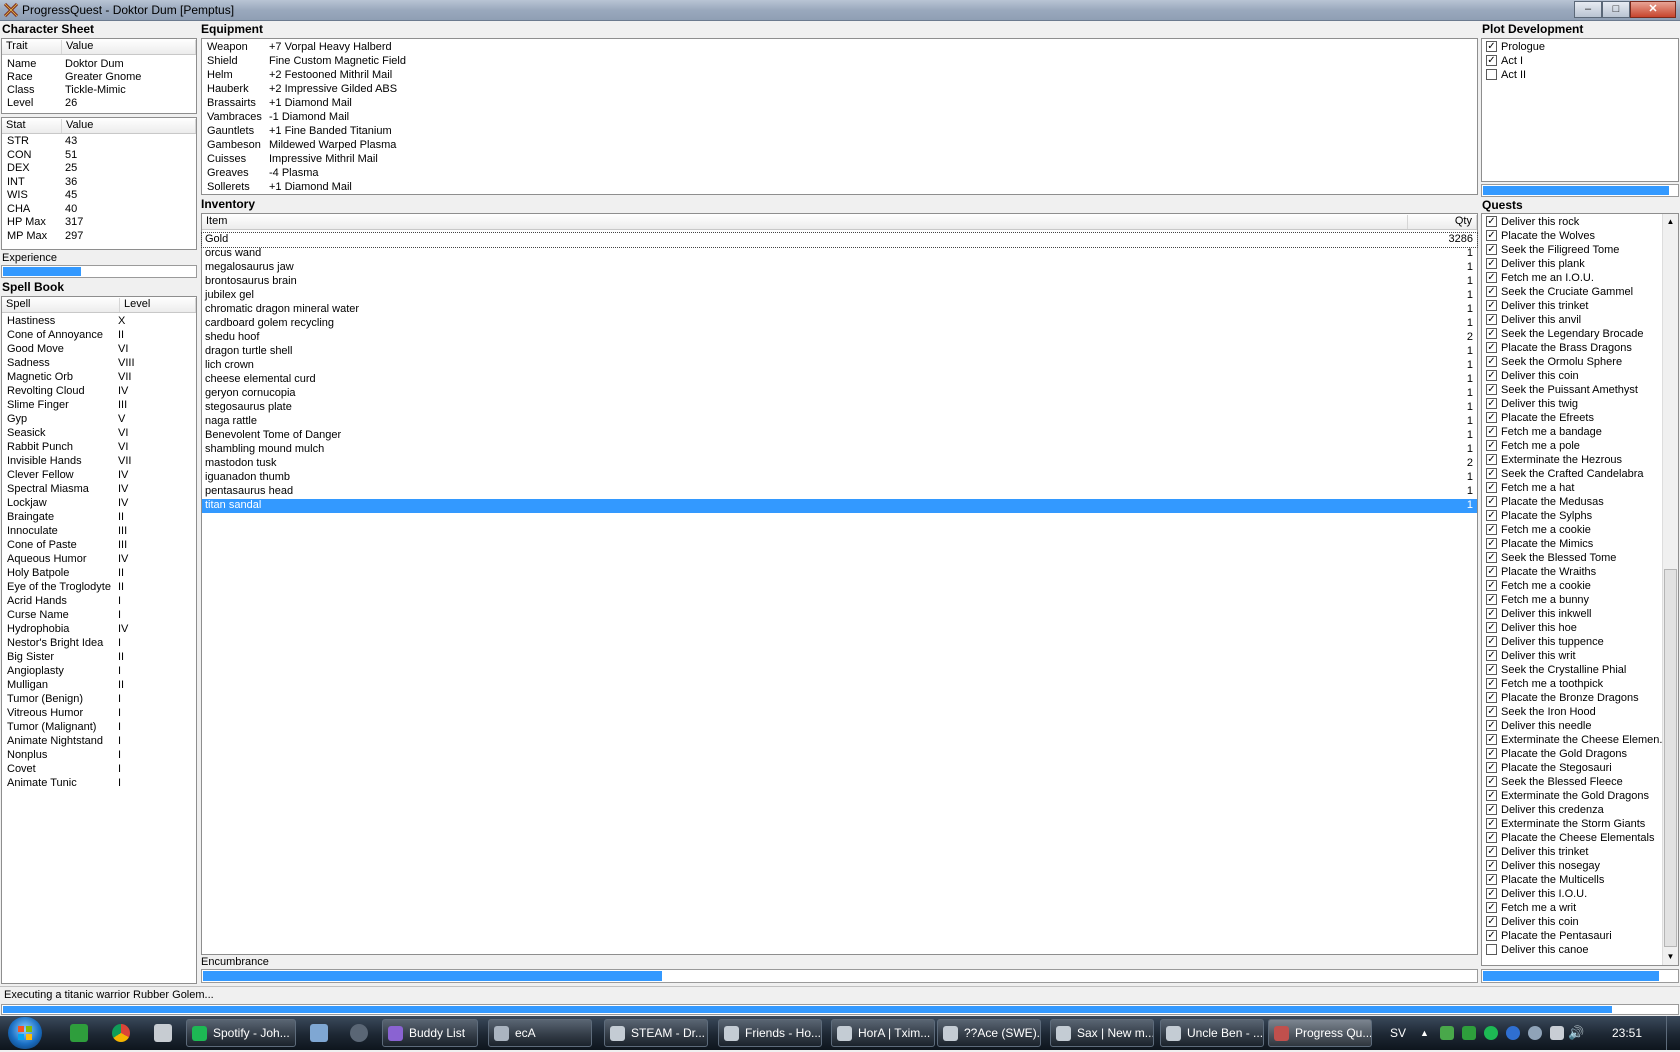  What do you see at coordinates (839, 464) in the screenshot?
I see `inventory-row: mastodon tusk 2` at bounding box center [839, 464].